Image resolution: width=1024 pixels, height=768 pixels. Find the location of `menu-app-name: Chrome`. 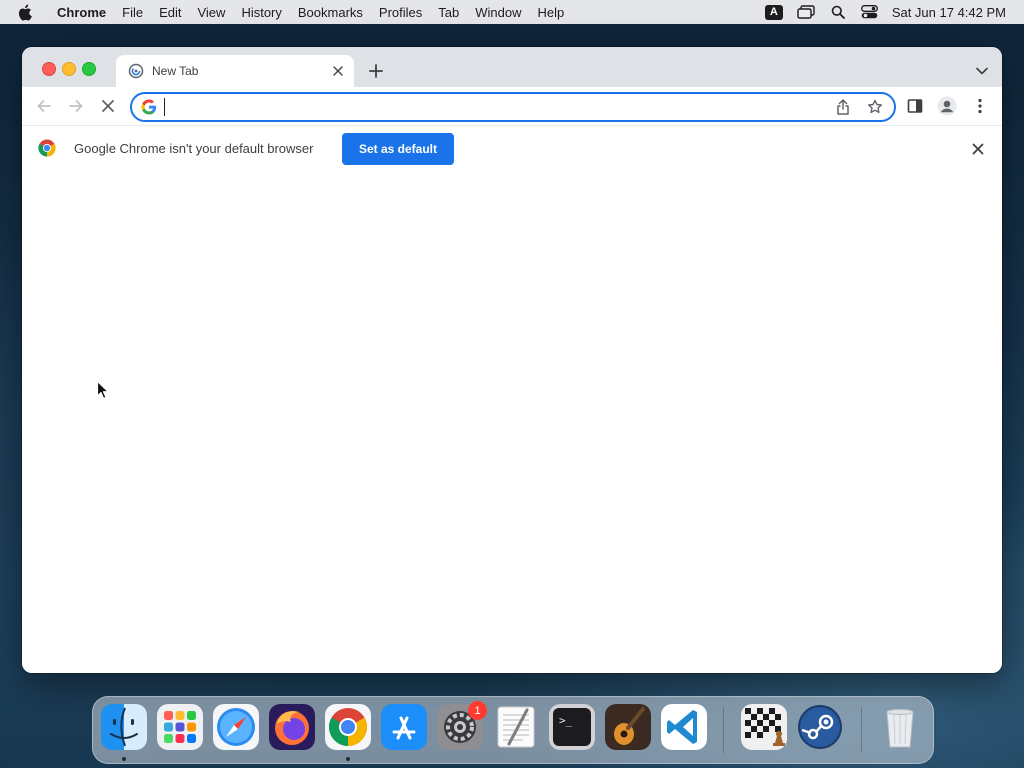

menu-app-name: Chrome is located at coordinates (81, 12).